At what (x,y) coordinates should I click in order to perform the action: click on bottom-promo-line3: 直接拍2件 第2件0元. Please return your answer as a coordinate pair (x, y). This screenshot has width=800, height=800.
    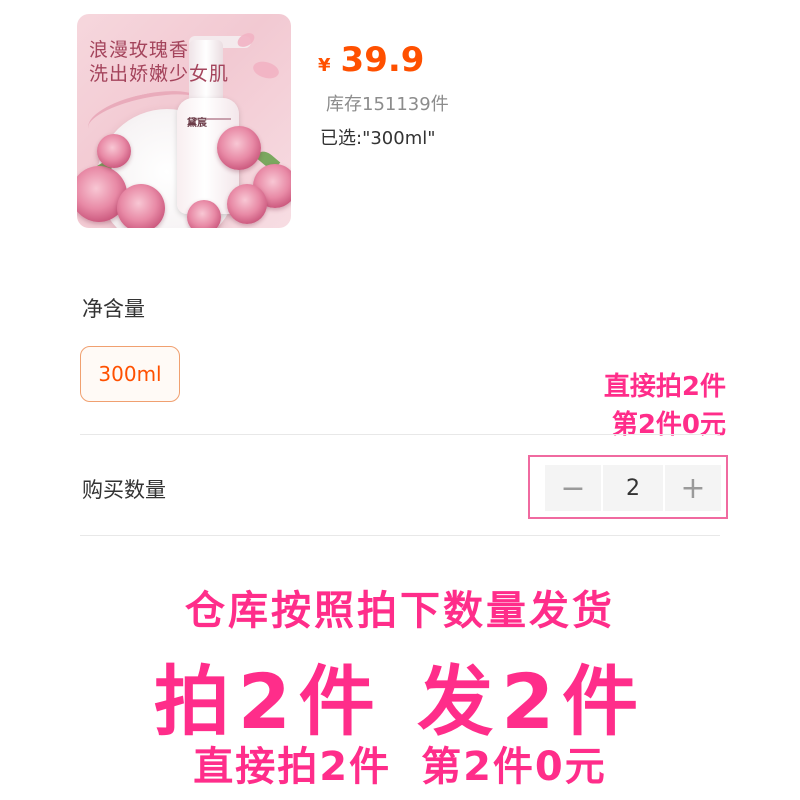
    Looking at the image, I should click on (400, 763).